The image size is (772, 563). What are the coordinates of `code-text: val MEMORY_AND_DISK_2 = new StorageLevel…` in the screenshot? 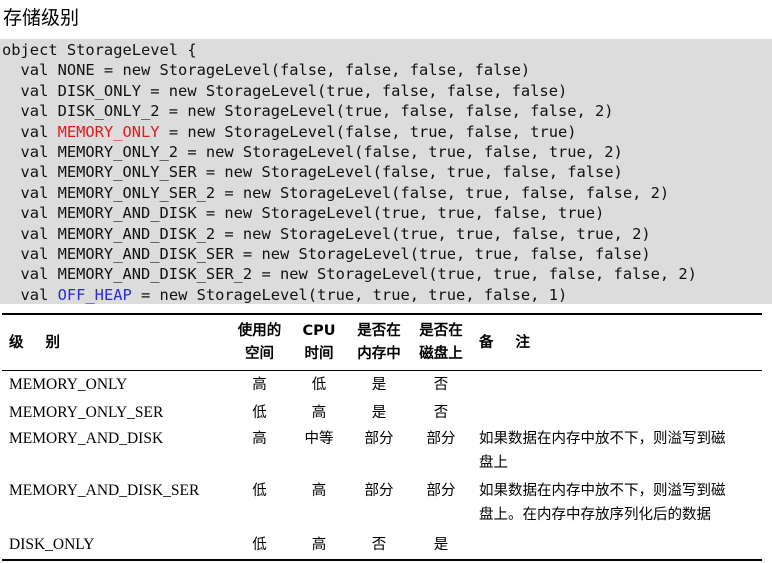 It's located at (326, 233).